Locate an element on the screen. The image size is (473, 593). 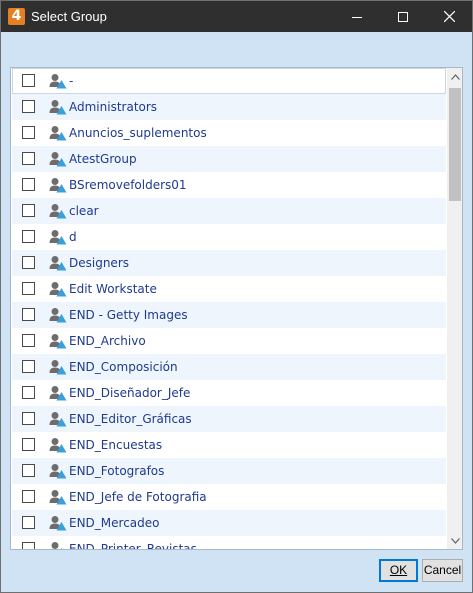
ok-button: OK is located at coordinates (398, 570).